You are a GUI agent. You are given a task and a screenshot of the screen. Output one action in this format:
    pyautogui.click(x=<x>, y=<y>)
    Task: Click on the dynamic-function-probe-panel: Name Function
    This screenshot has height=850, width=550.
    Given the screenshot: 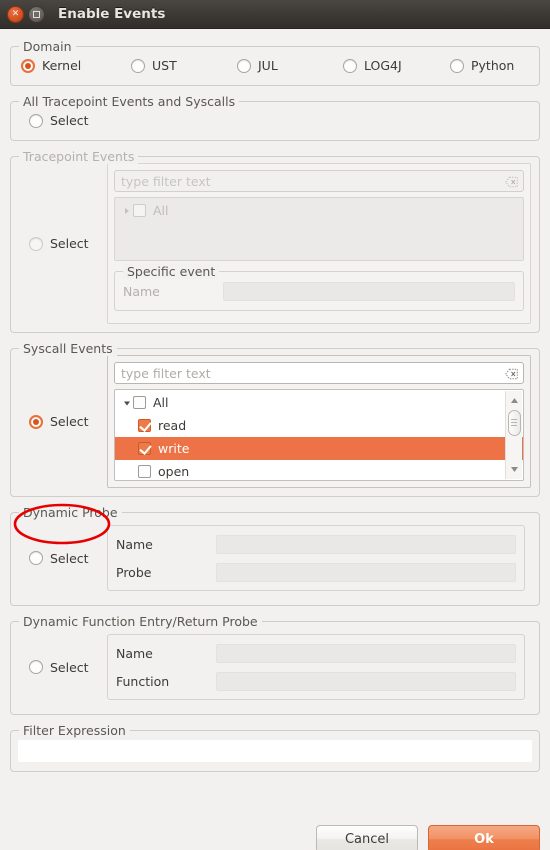 What is the action you would take?
    pyautogui.click(x=316, y=667)
    